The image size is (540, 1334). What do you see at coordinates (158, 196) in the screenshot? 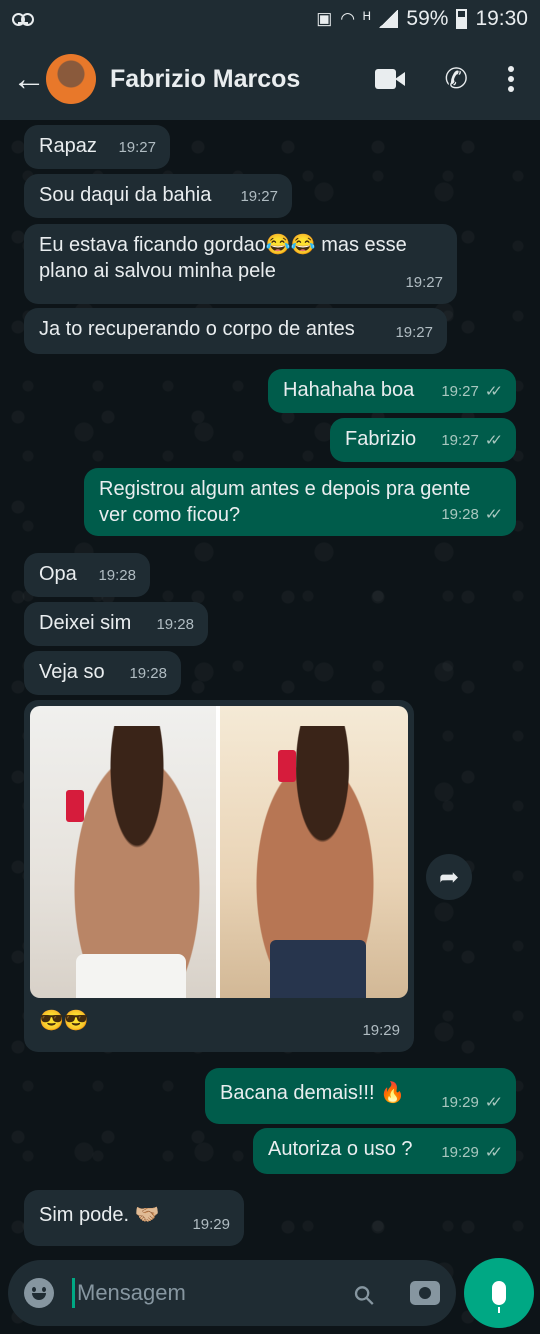
I see `message-bubble: Sou daqui da bahia 19:27` at bounding box center [158, 196].